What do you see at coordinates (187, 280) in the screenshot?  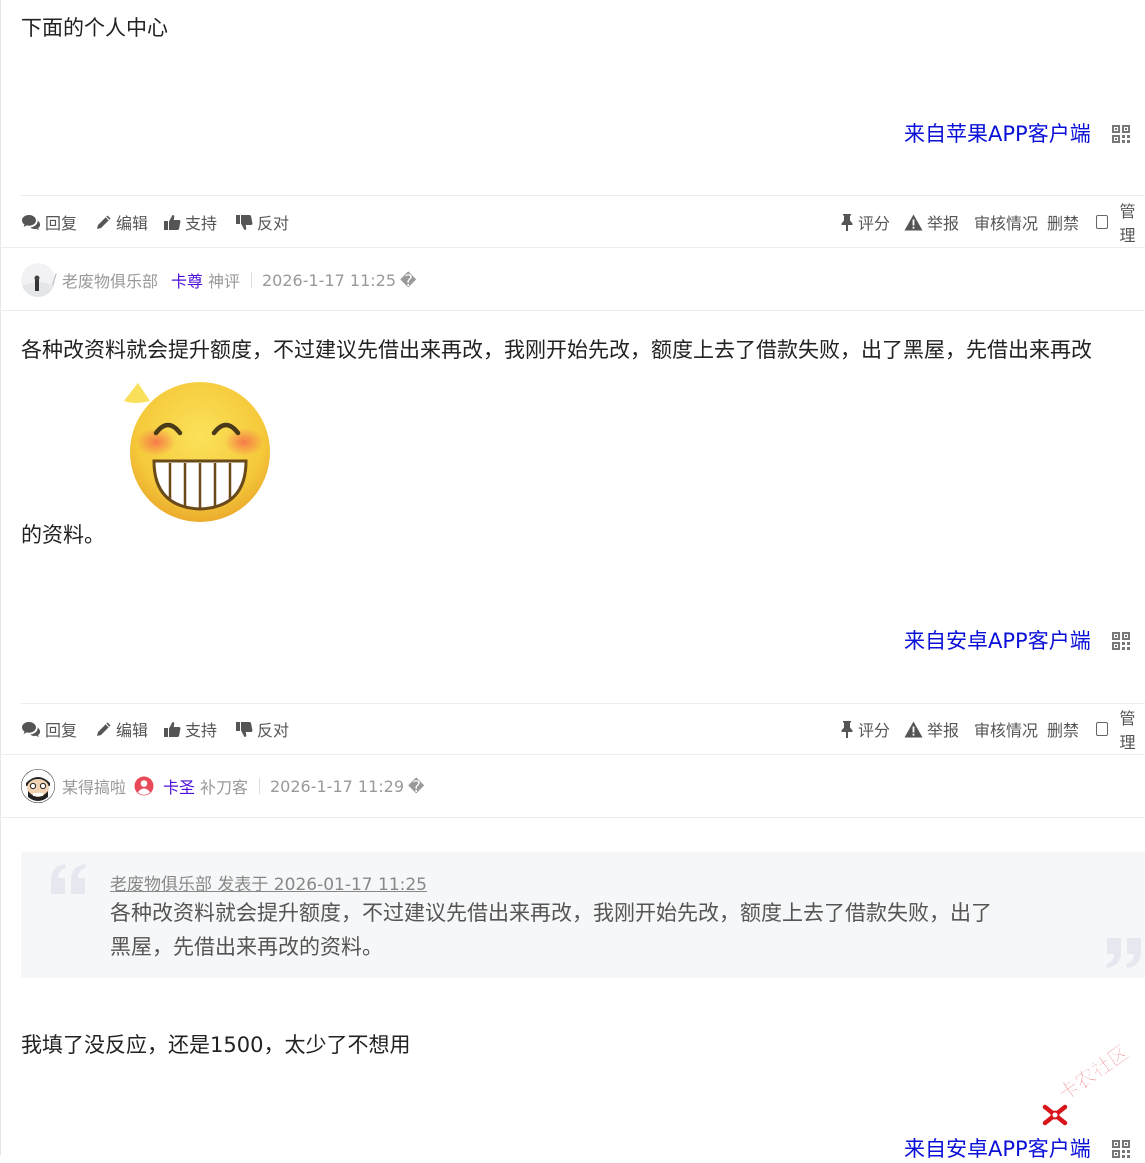 I see `post-2-rank: 卡尊` at bounding box center [187, 280].